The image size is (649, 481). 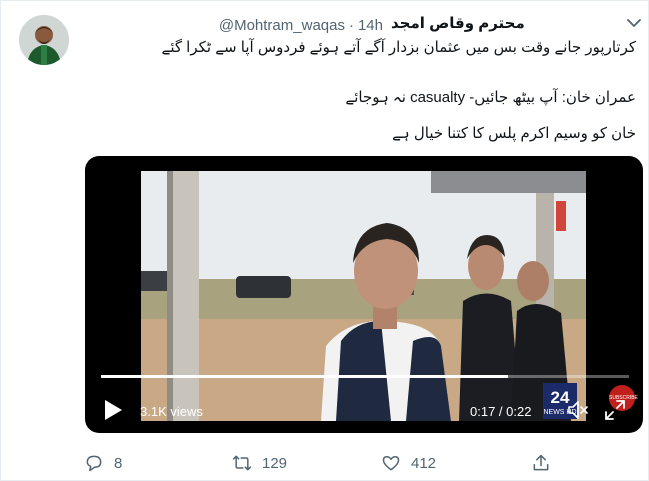 I want to click on share-button, so click(x=546, y=463).